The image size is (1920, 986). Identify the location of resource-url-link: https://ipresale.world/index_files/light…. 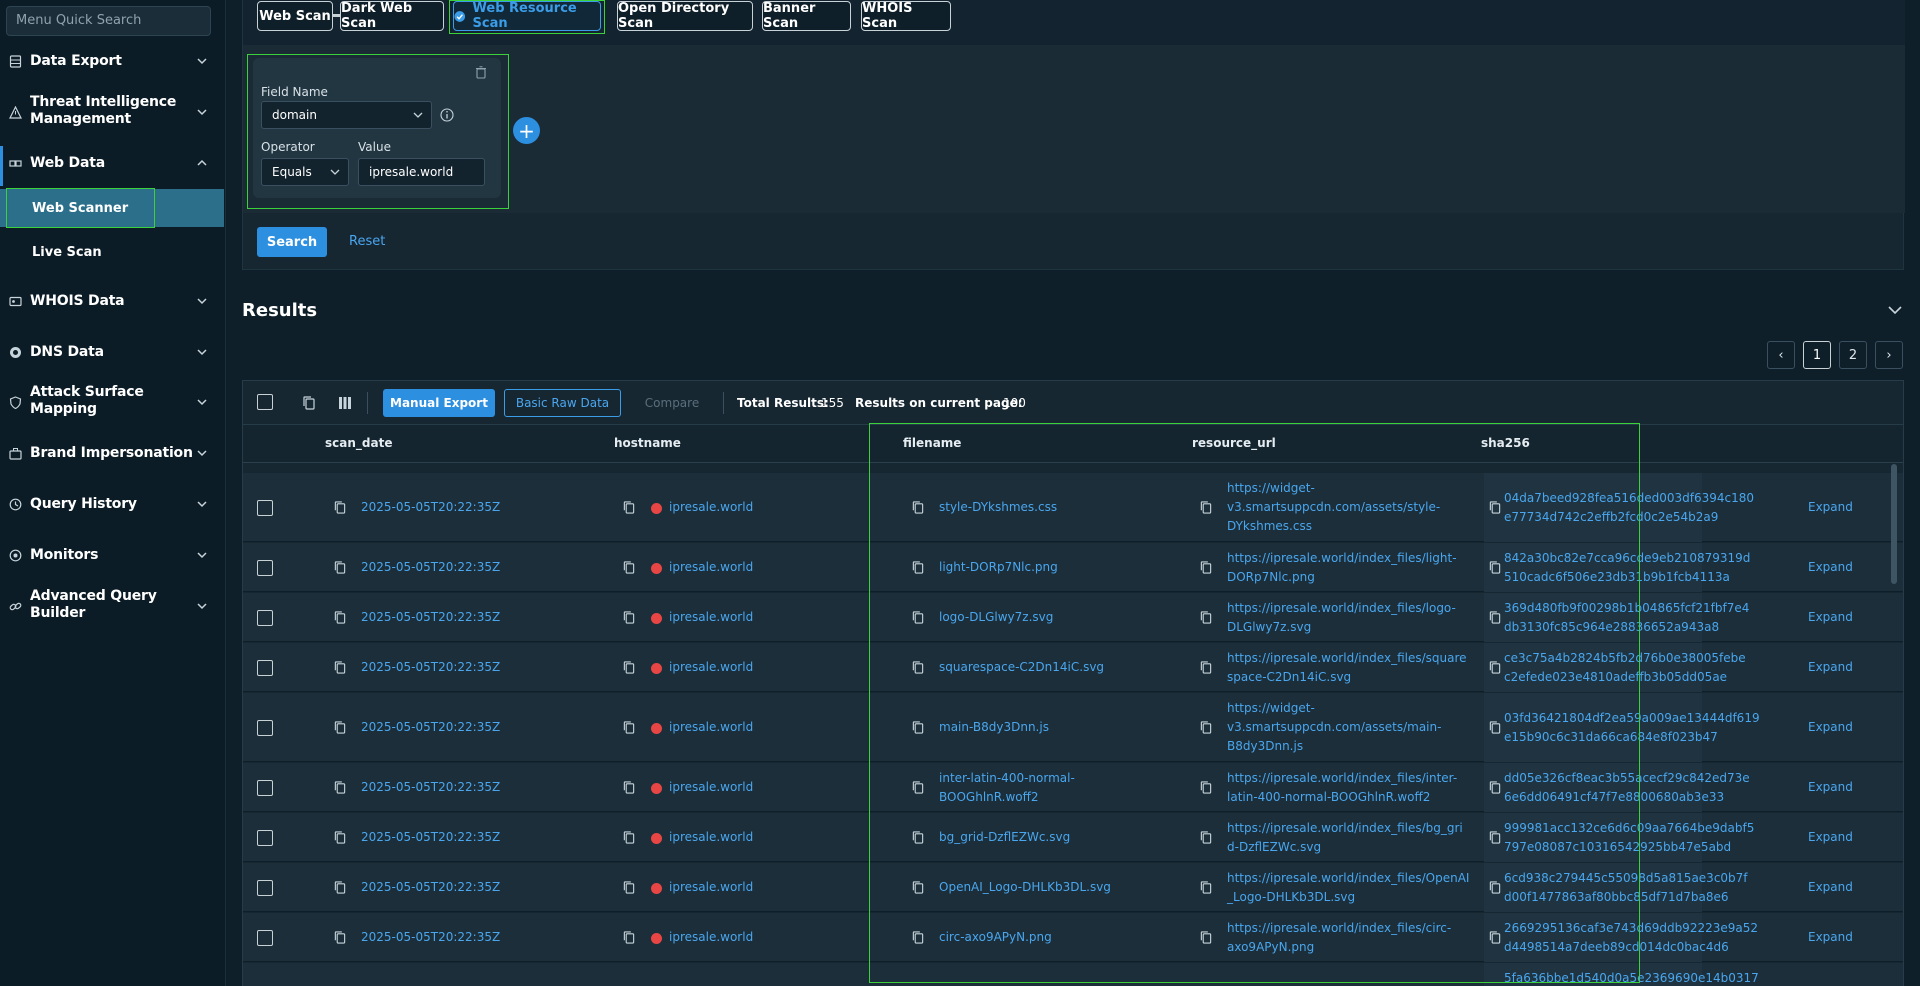
(1349, 568).